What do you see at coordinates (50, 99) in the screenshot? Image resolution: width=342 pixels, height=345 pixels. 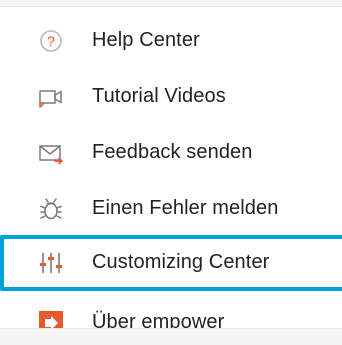 I see `video-camera-icon` at bounding box center [50, 99].